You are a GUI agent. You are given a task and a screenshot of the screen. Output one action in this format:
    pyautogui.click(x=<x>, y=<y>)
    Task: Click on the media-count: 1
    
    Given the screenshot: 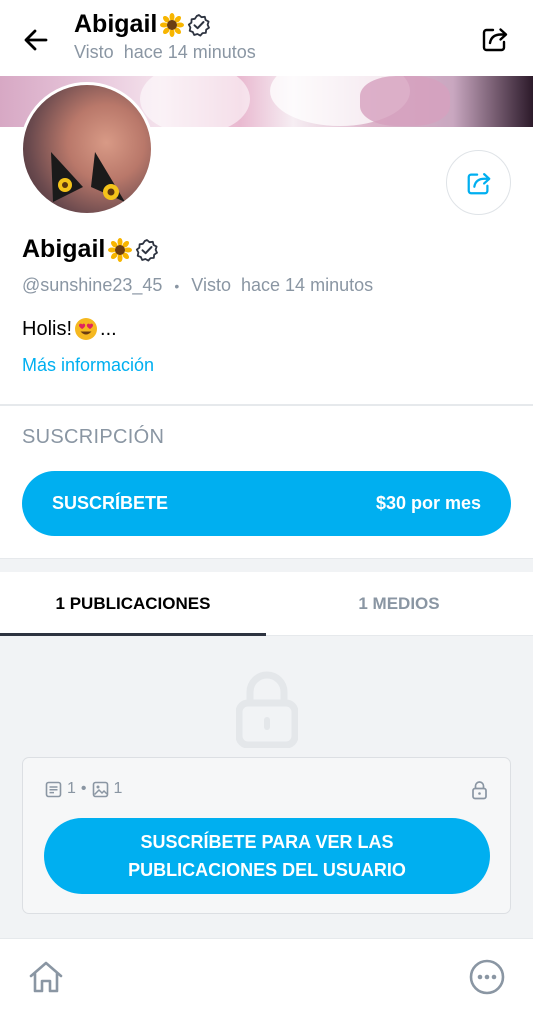 What is the action you would take?
    pyautogui.click(x=118, y=788)
    